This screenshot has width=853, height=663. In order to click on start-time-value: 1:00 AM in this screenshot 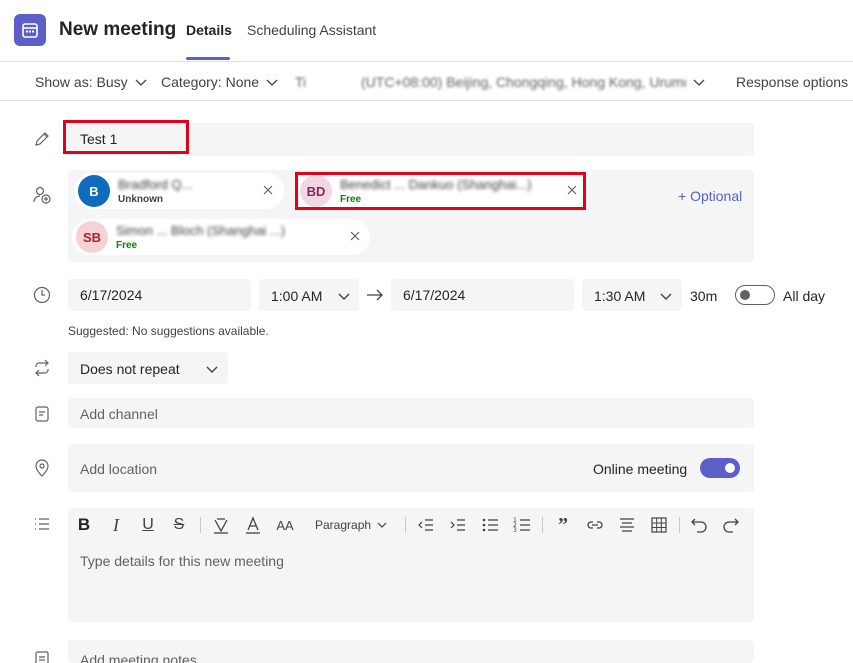, I will do `click(297, 296)`.